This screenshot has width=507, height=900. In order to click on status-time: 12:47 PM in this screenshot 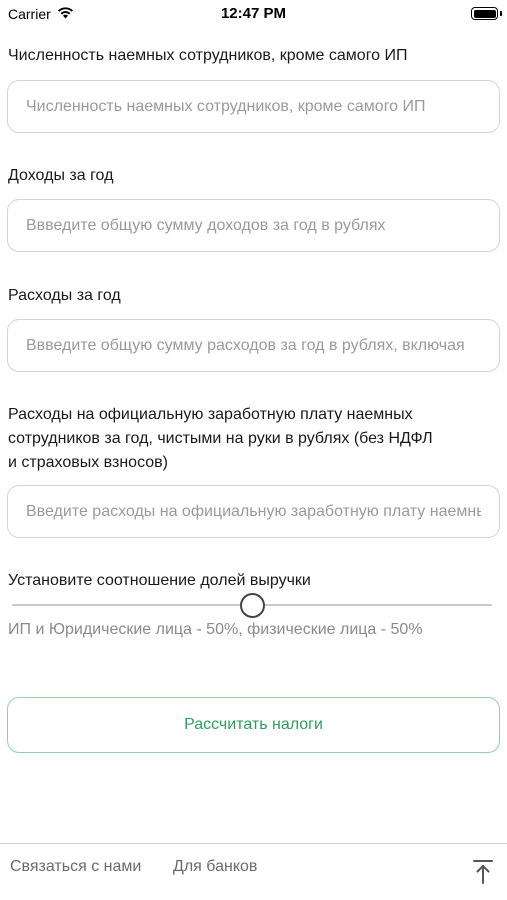, I will do `click(253, 13)`.